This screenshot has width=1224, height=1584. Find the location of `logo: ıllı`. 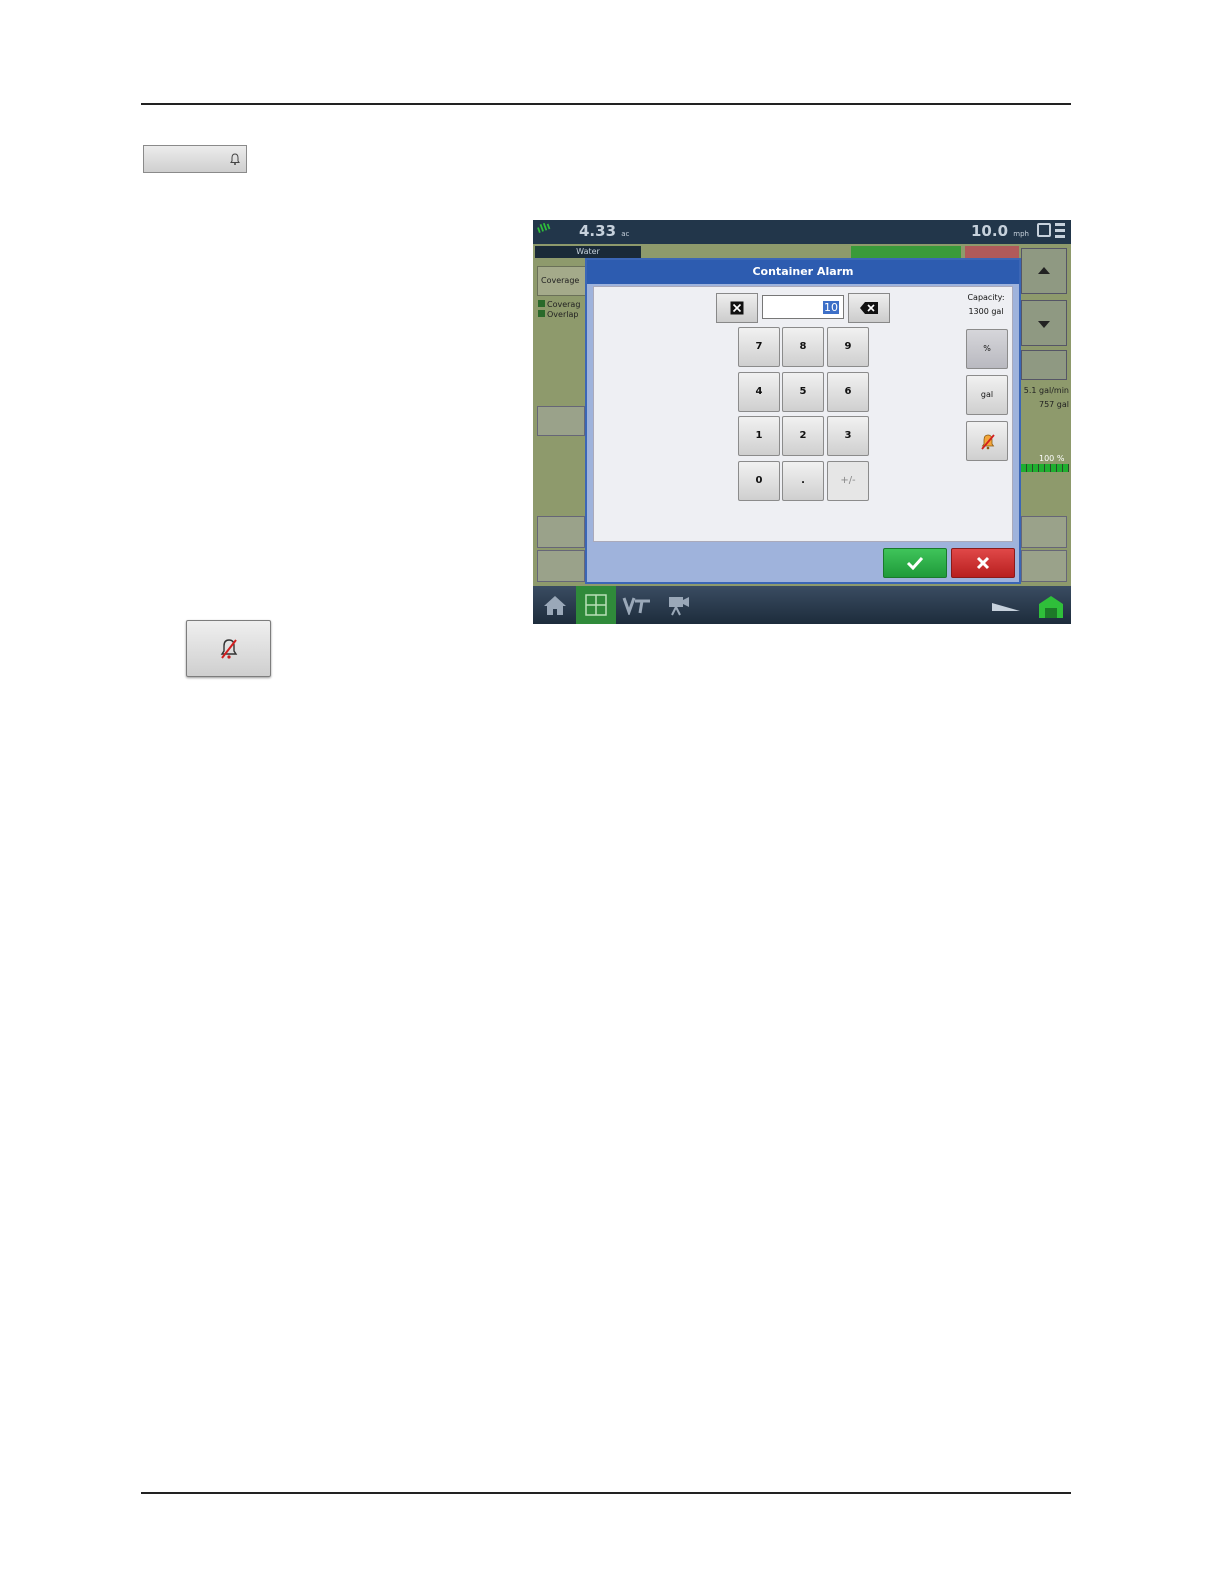

logo: ıllı is located at coordinates (544, 228).